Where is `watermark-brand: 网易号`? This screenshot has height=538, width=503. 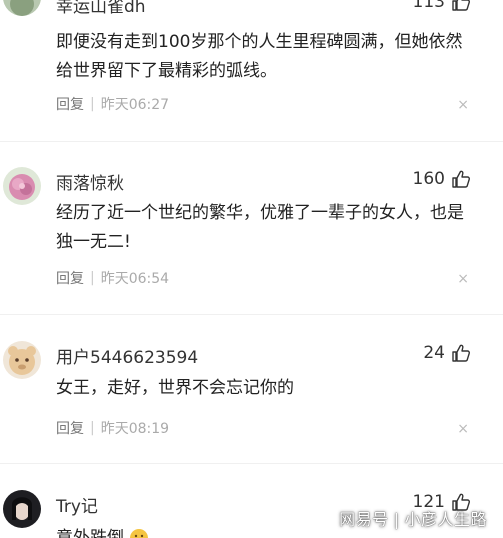
watermark-brand: 网易号 is located at coordinates (364, 519).